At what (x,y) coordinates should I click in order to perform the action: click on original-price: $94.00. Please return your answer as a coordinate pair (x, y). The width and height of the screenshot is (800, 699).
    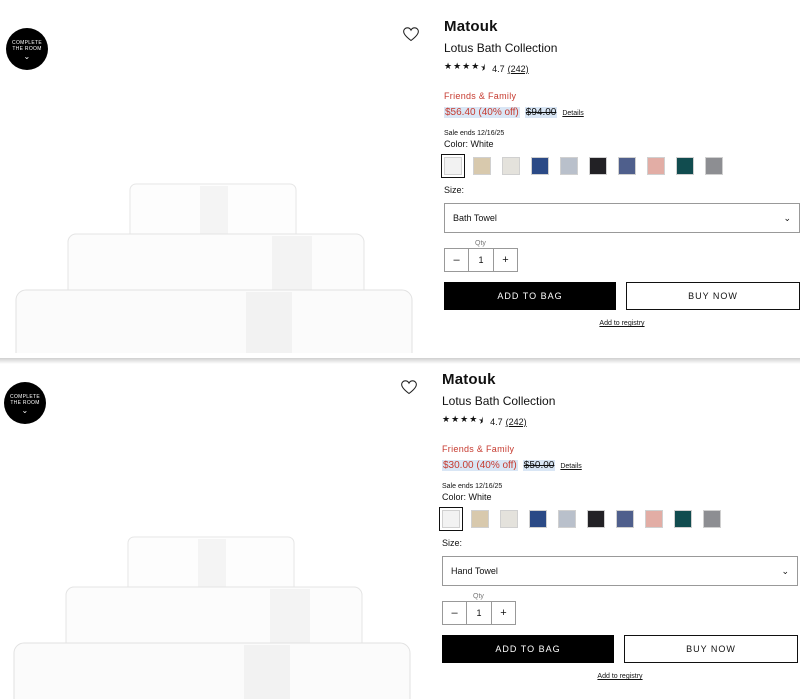
    Looking at the image, I should click on (541, 112).